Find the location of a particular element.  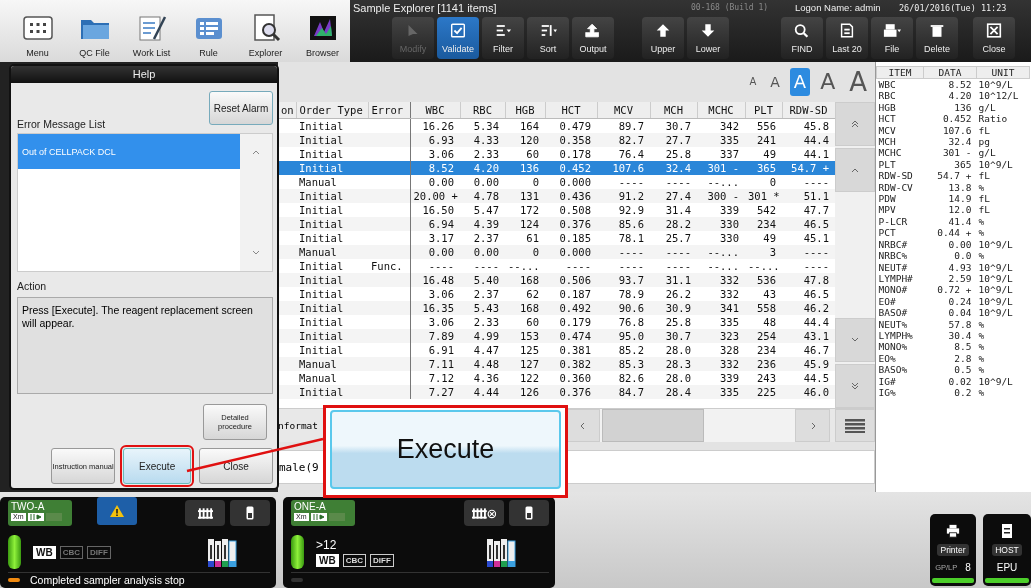

table-cell-text: 8.5 is located at coordinates (963, 347).